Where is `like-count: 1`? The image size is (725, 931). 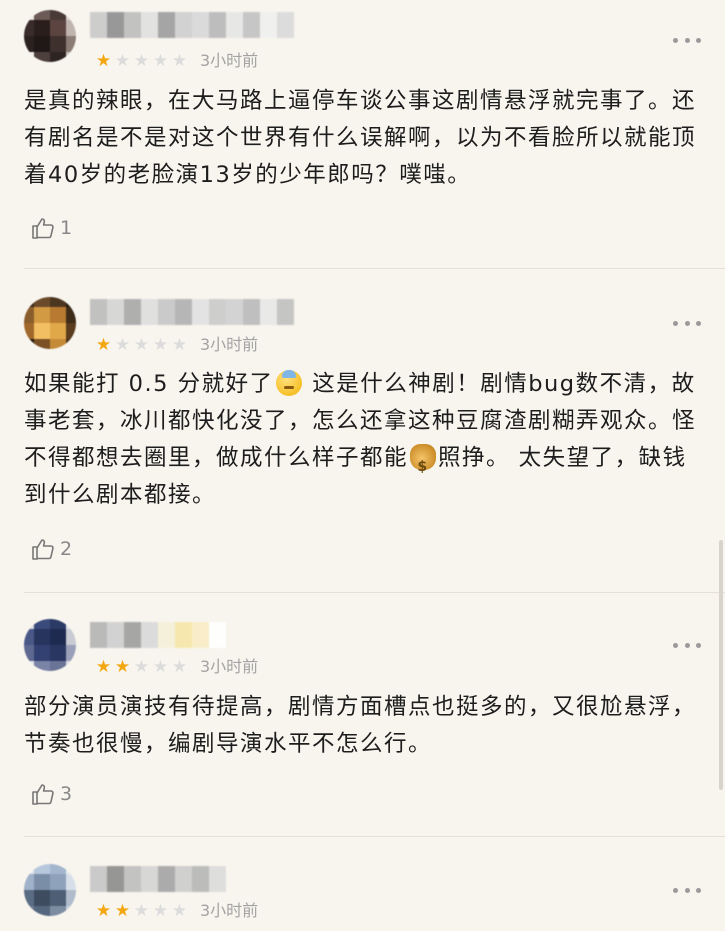
like-count: 1 is located at coordinates (66, 228).